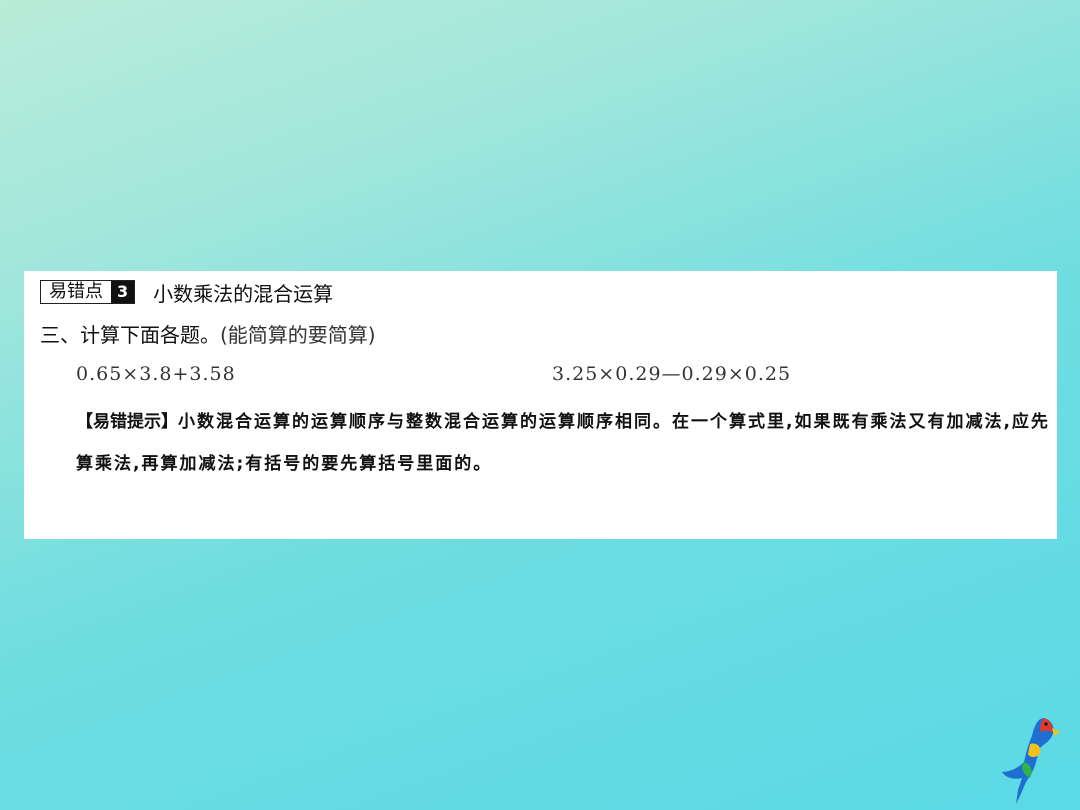  I want to click on tag-number: 3, so click(123, 292).